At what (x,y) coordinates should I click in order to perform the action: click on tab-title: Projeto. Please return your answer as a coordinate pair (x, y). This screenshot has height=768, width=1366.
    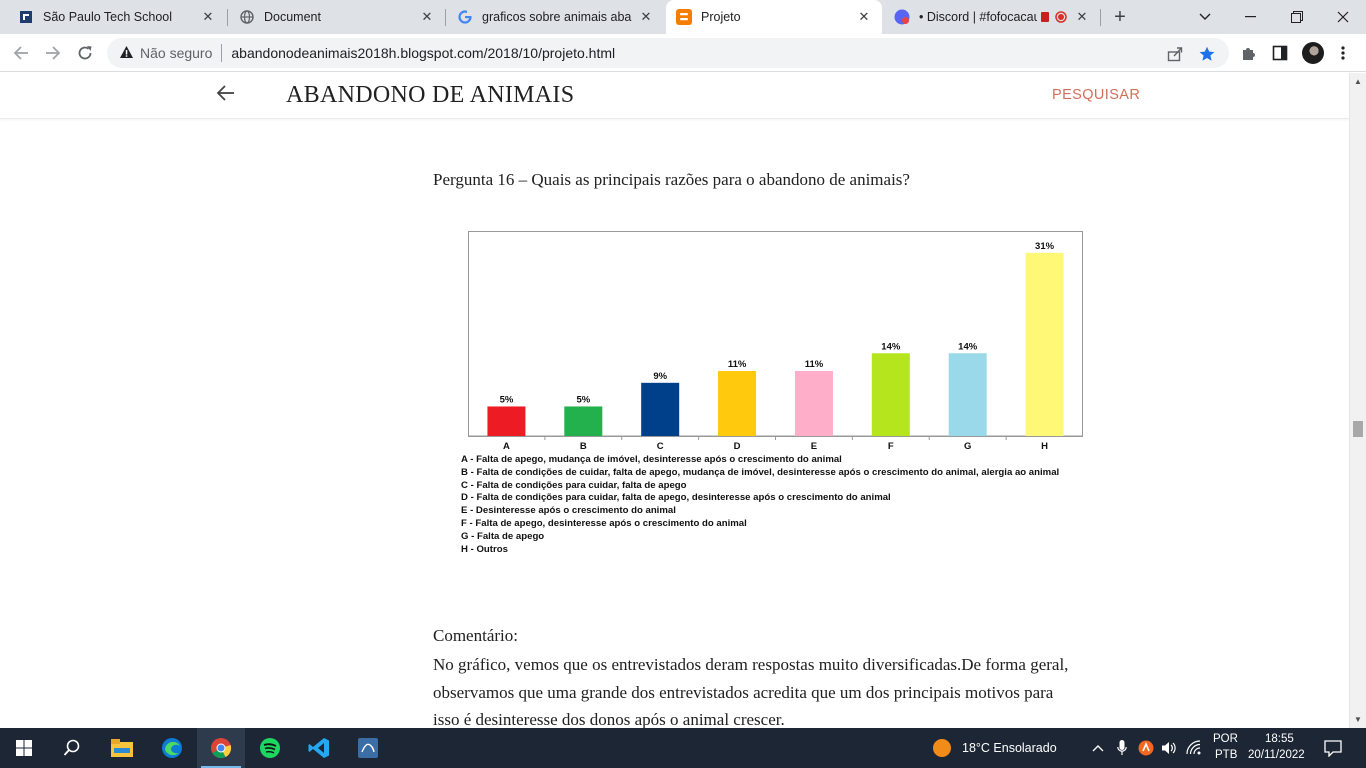
    Looking at the image, I should click on (721, 17).